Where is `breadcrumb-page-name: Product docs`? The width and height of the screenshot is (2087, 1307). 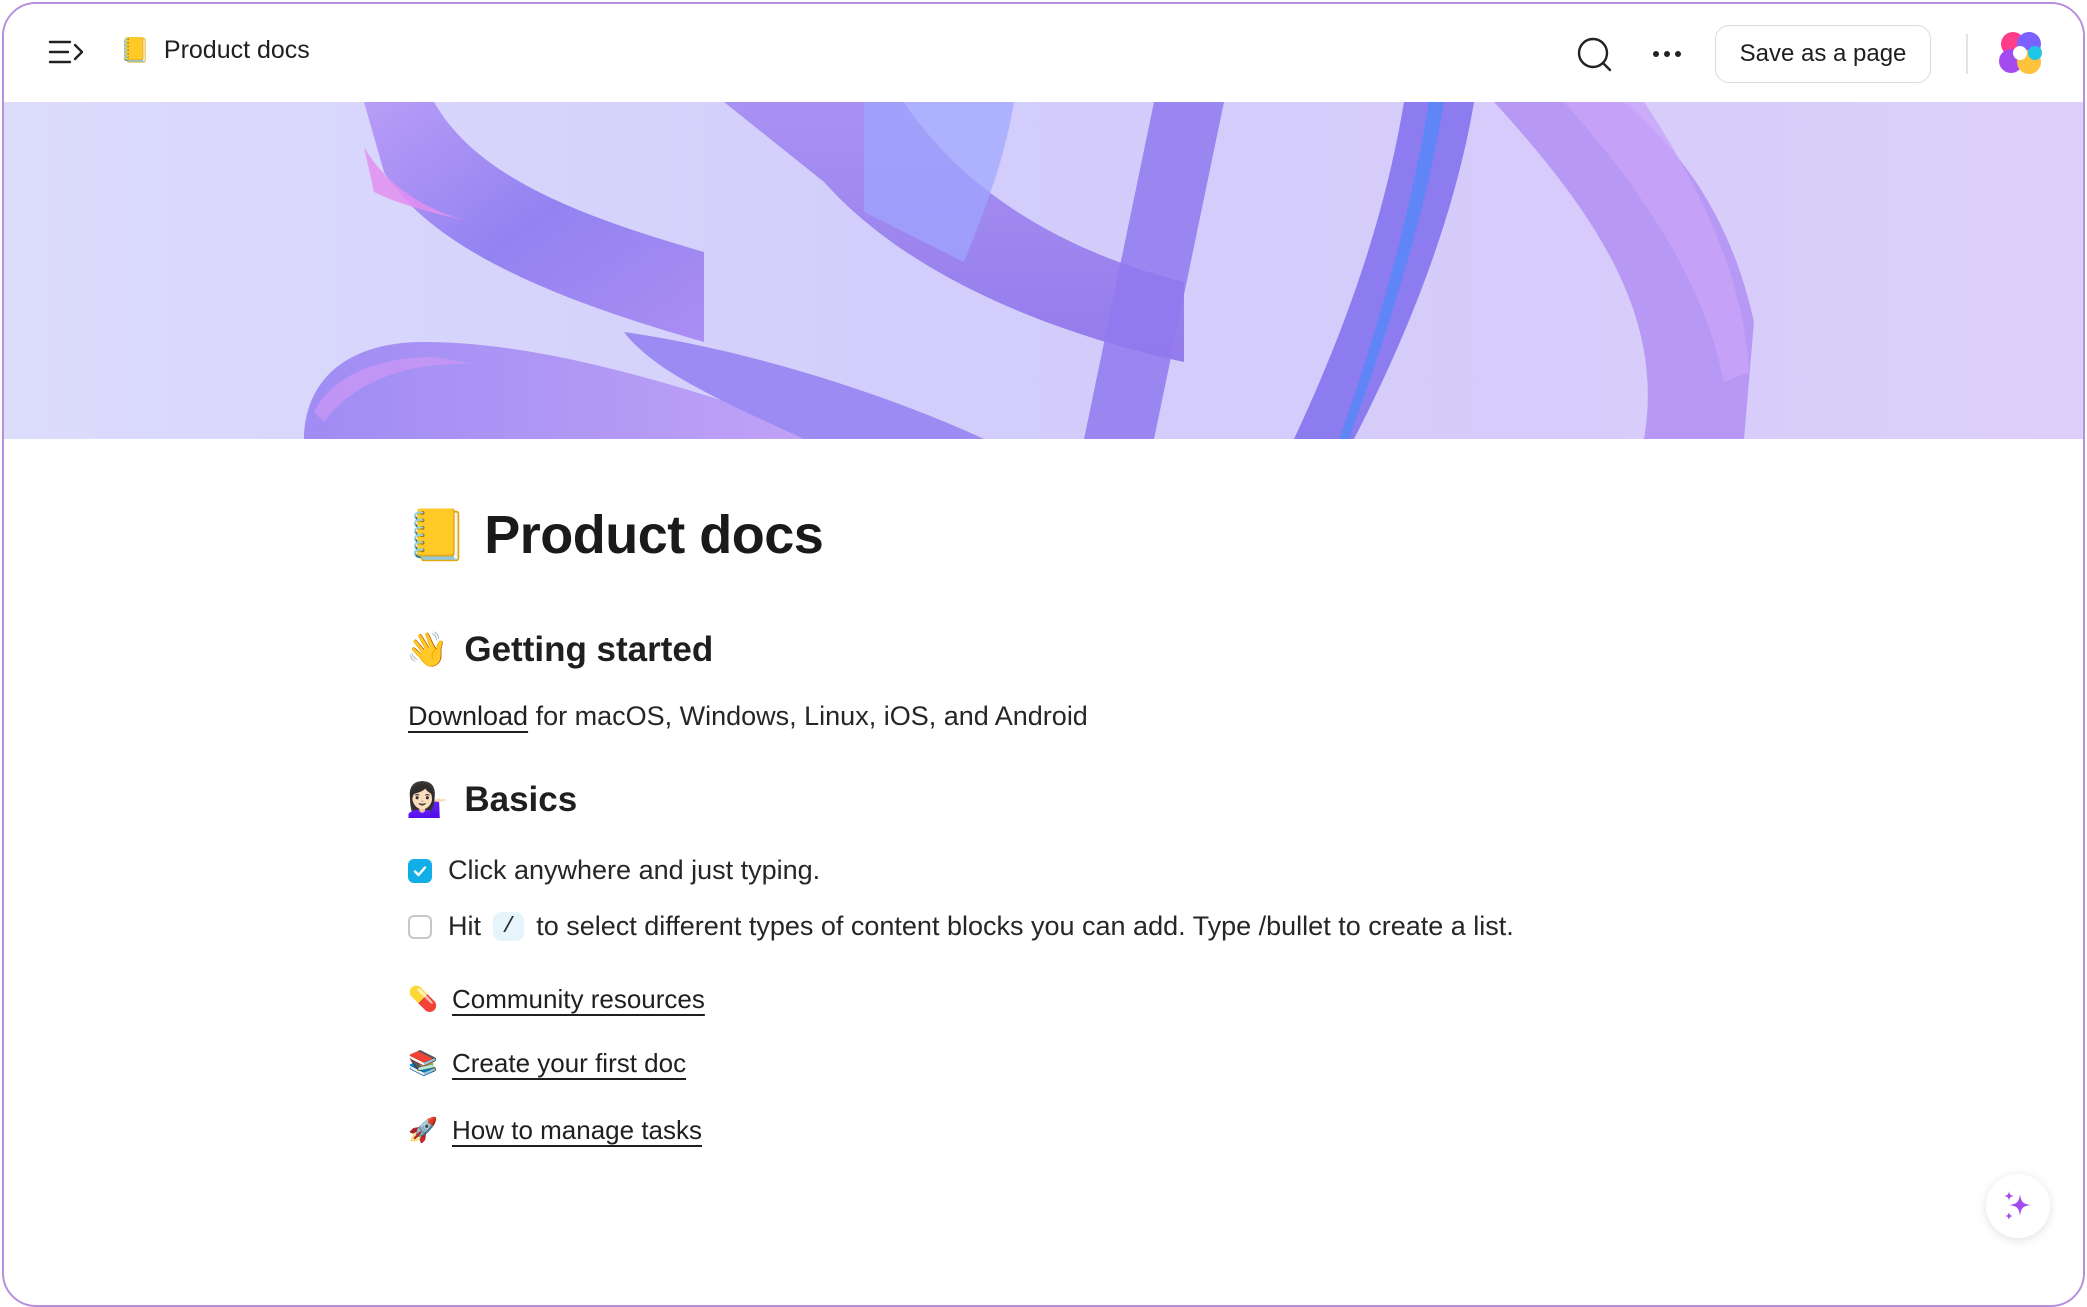
breadcrumb-page-name: Product docs is located at coordinates (236, 50).